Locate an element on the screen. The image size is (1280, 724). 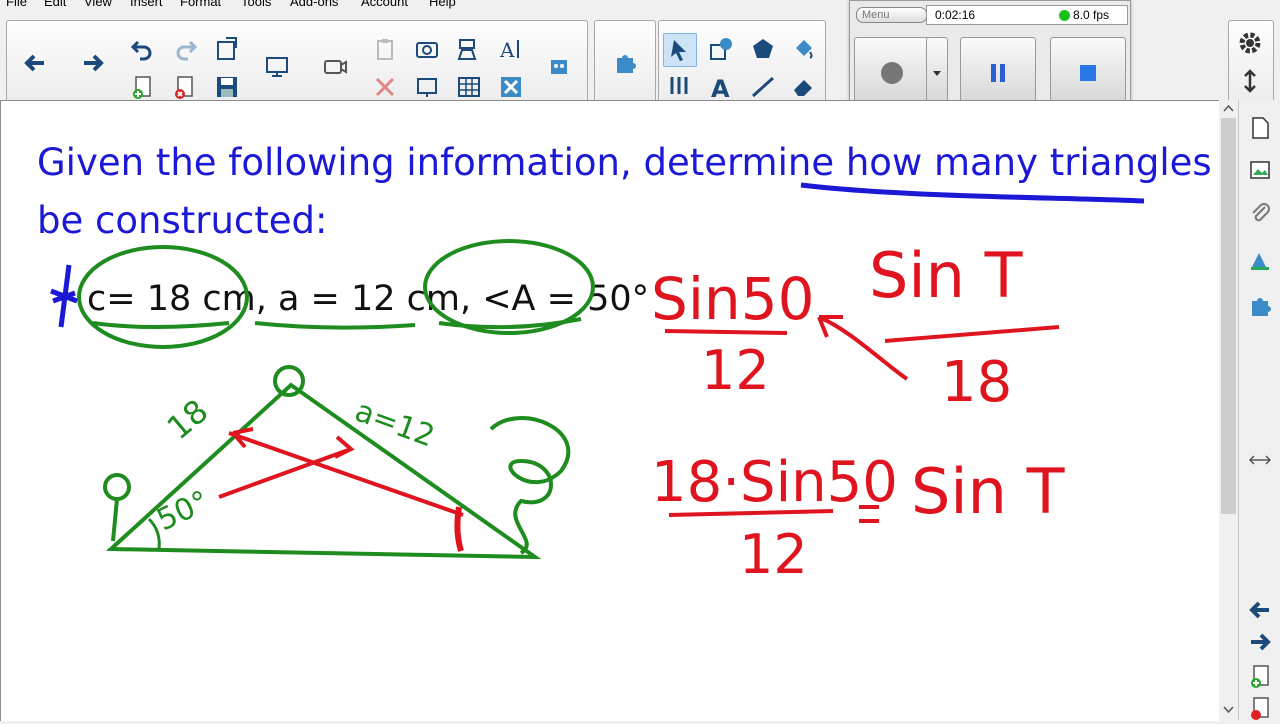
delete-icon is located at coordinates (385, 87).